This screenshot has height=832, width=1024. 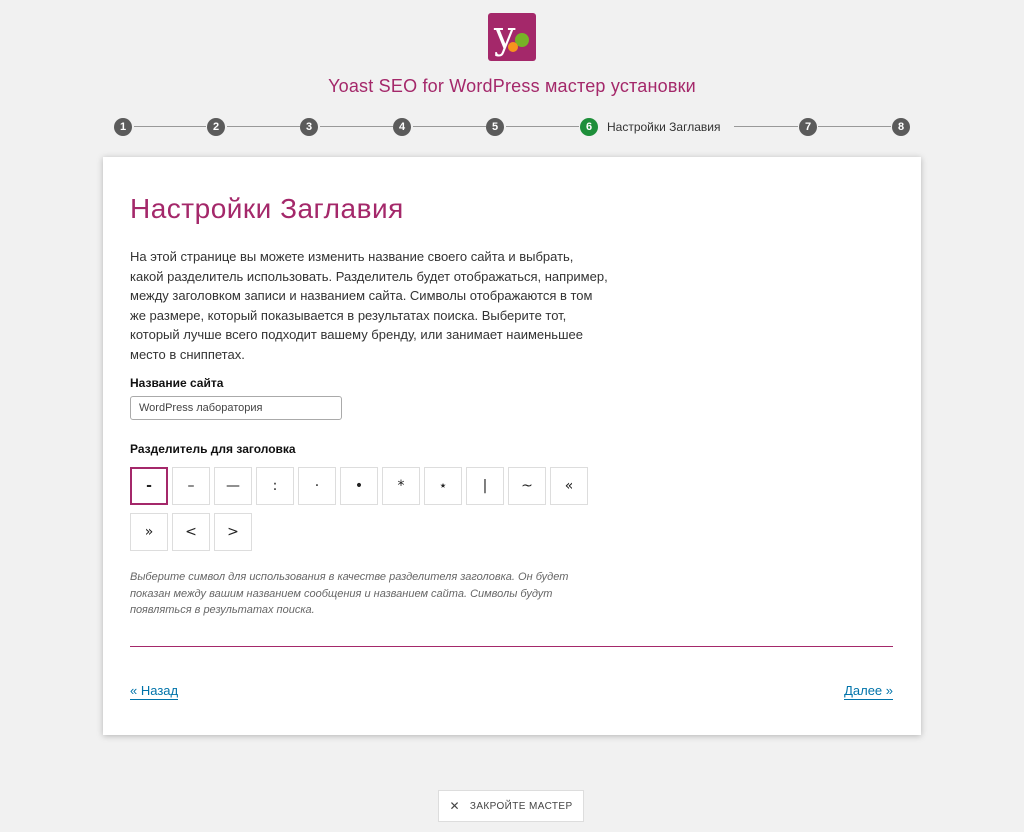 I want to click on step-2: 2, so click(x=216, y=127).